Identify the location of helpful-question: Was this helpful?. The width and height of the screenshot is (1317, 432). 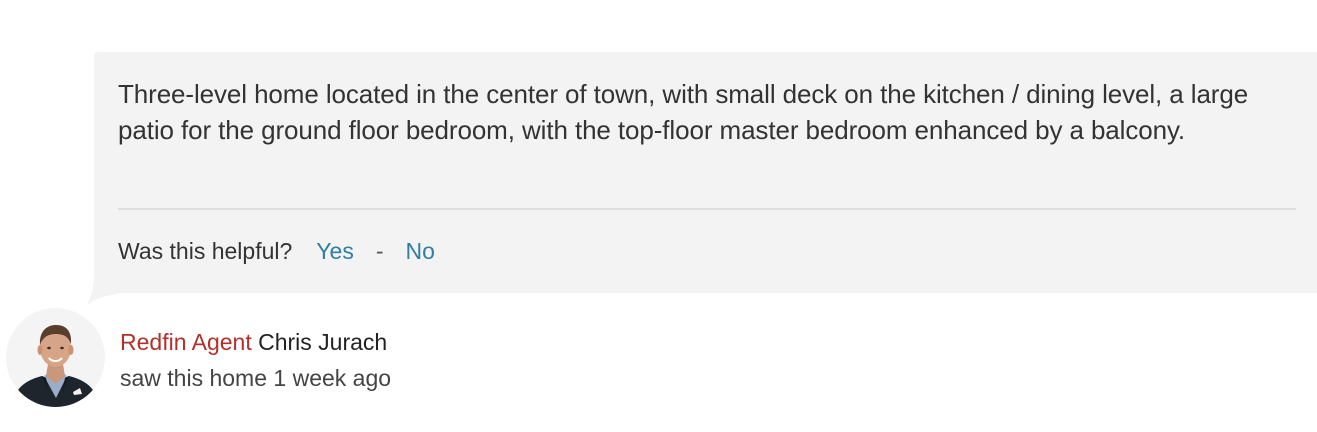
(205, 250).